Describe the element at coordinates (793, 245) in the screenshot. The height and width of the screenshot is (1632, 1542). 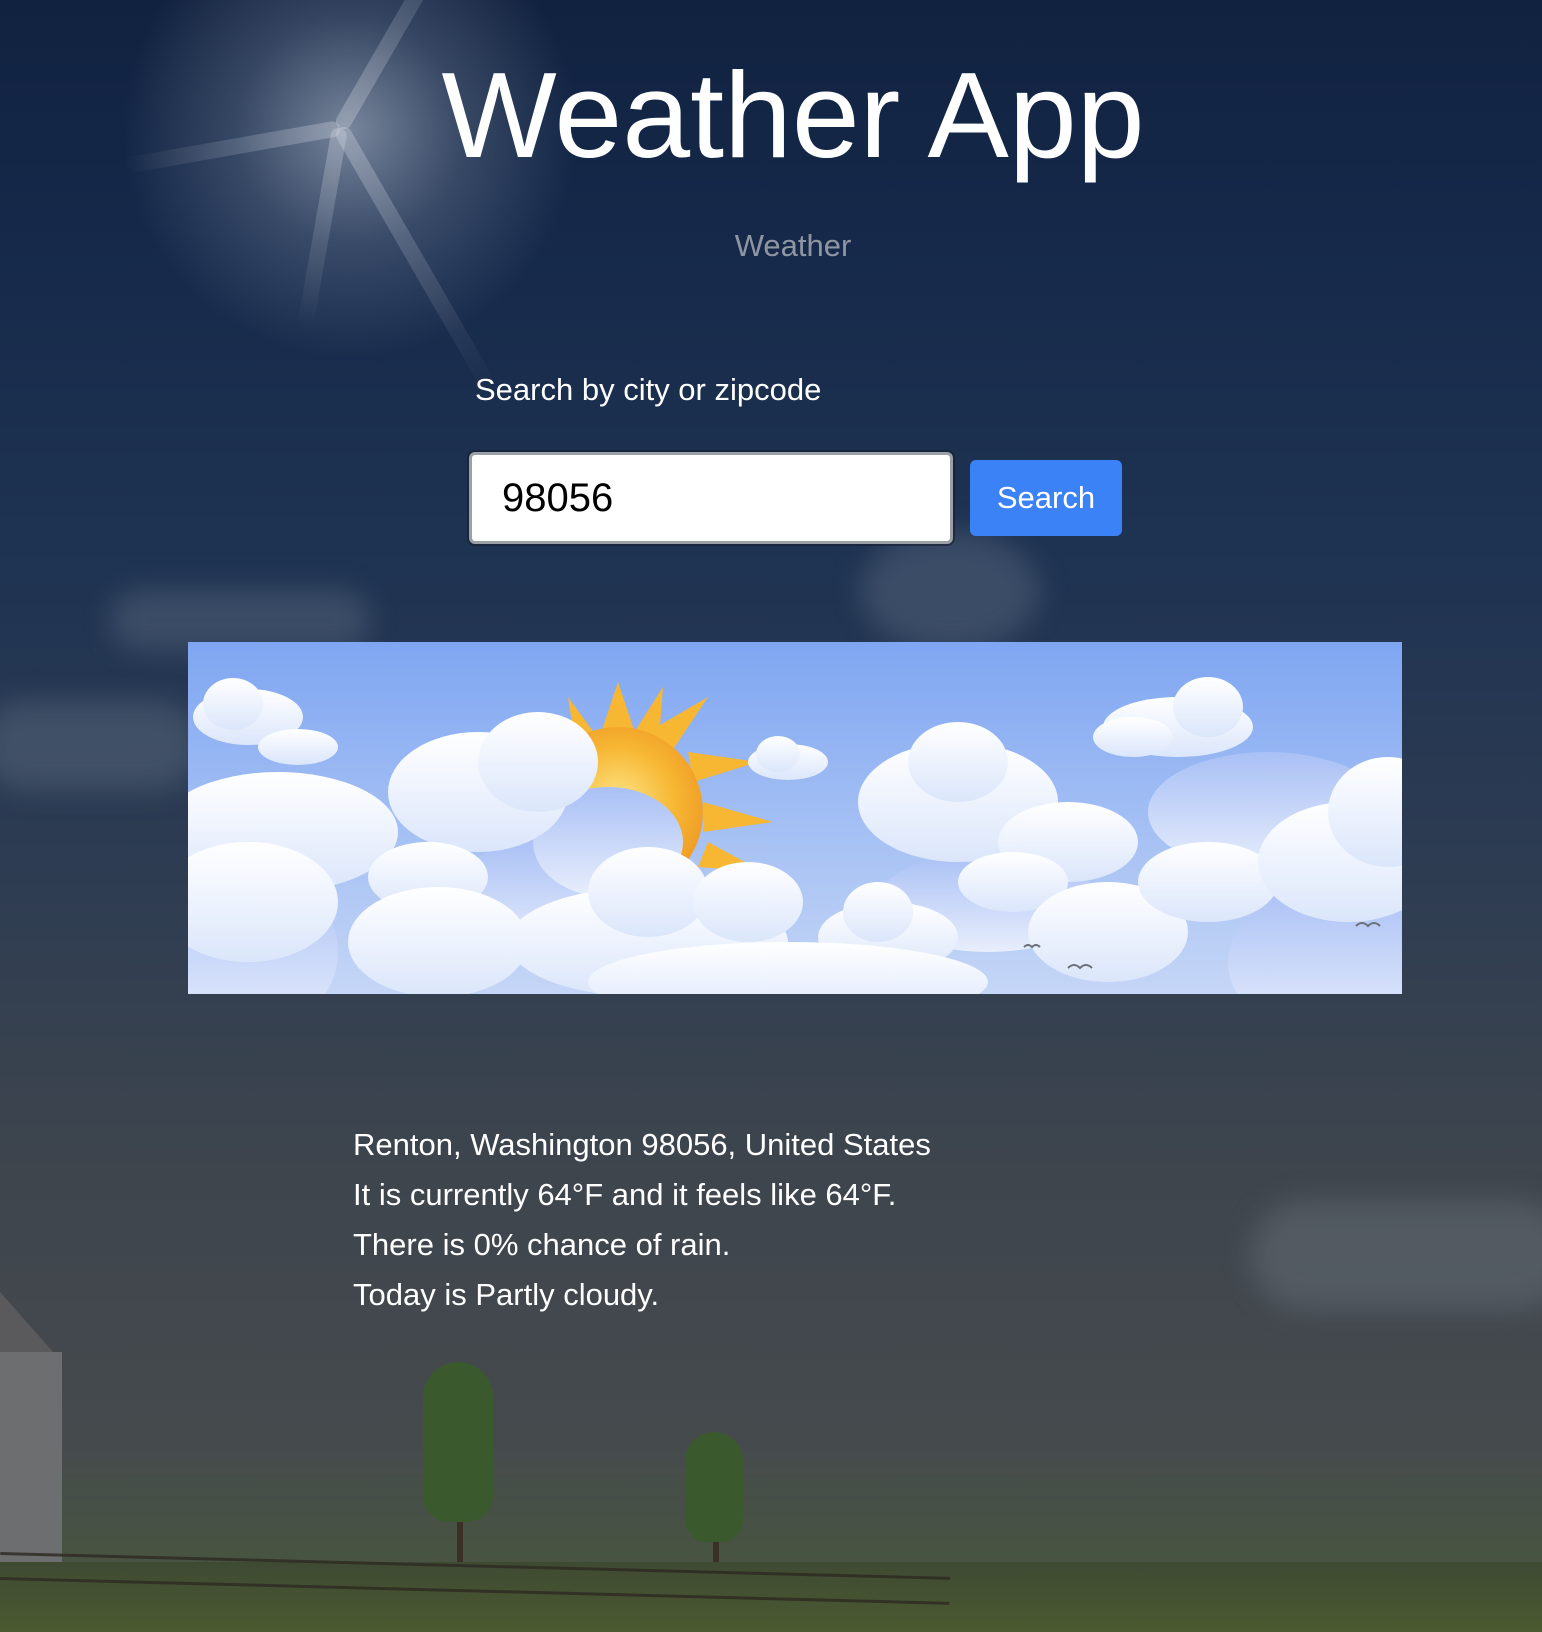
I see `page-subtitle: Weather` at that location.